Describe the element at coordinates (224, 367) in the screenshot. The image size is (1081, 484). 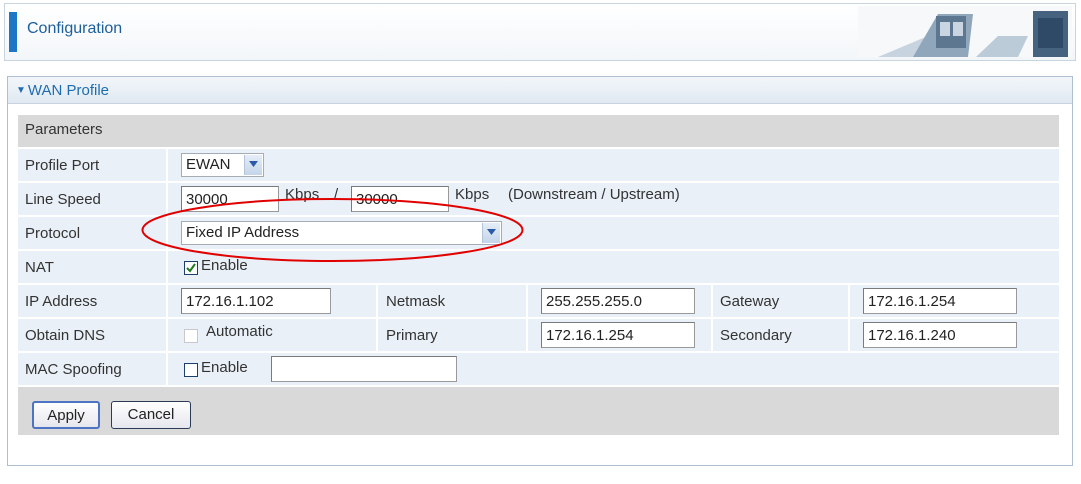
I see `mac-spoofing-enable-label: Enable` at that location.